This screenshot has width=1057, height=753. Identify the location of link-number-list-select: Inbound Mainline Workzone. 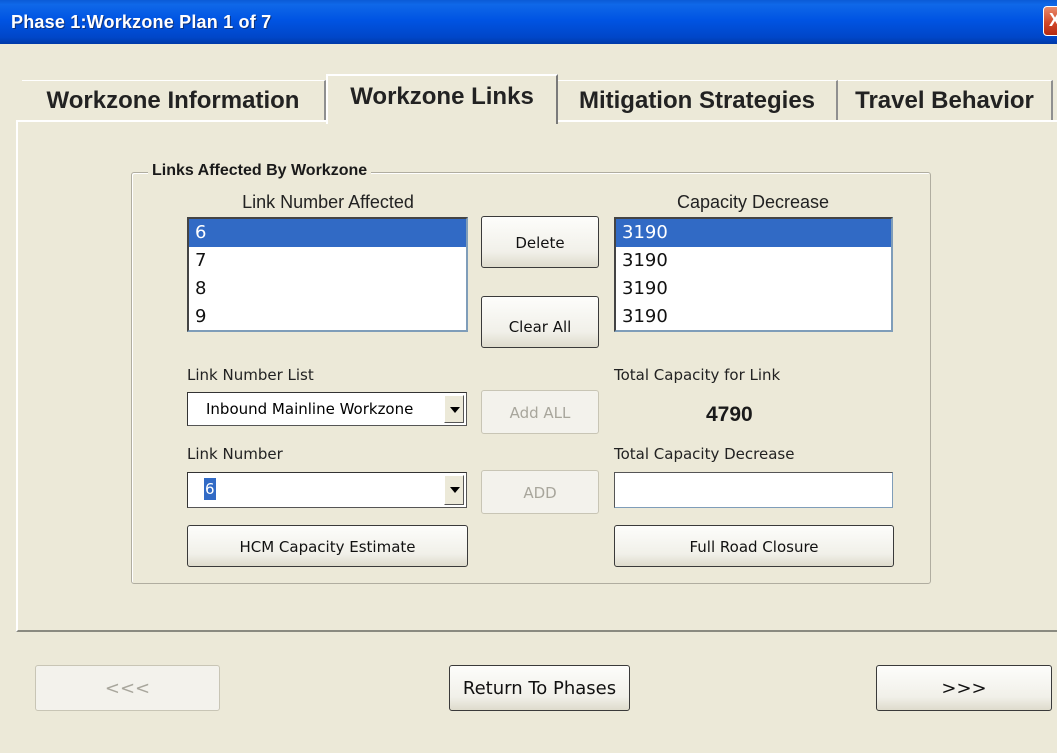
(327, 409).